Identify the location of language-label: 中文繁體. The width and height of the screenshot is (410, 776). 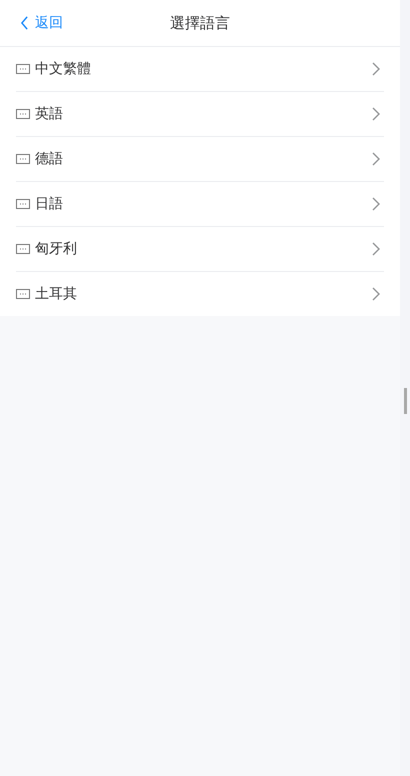
(63, 69).